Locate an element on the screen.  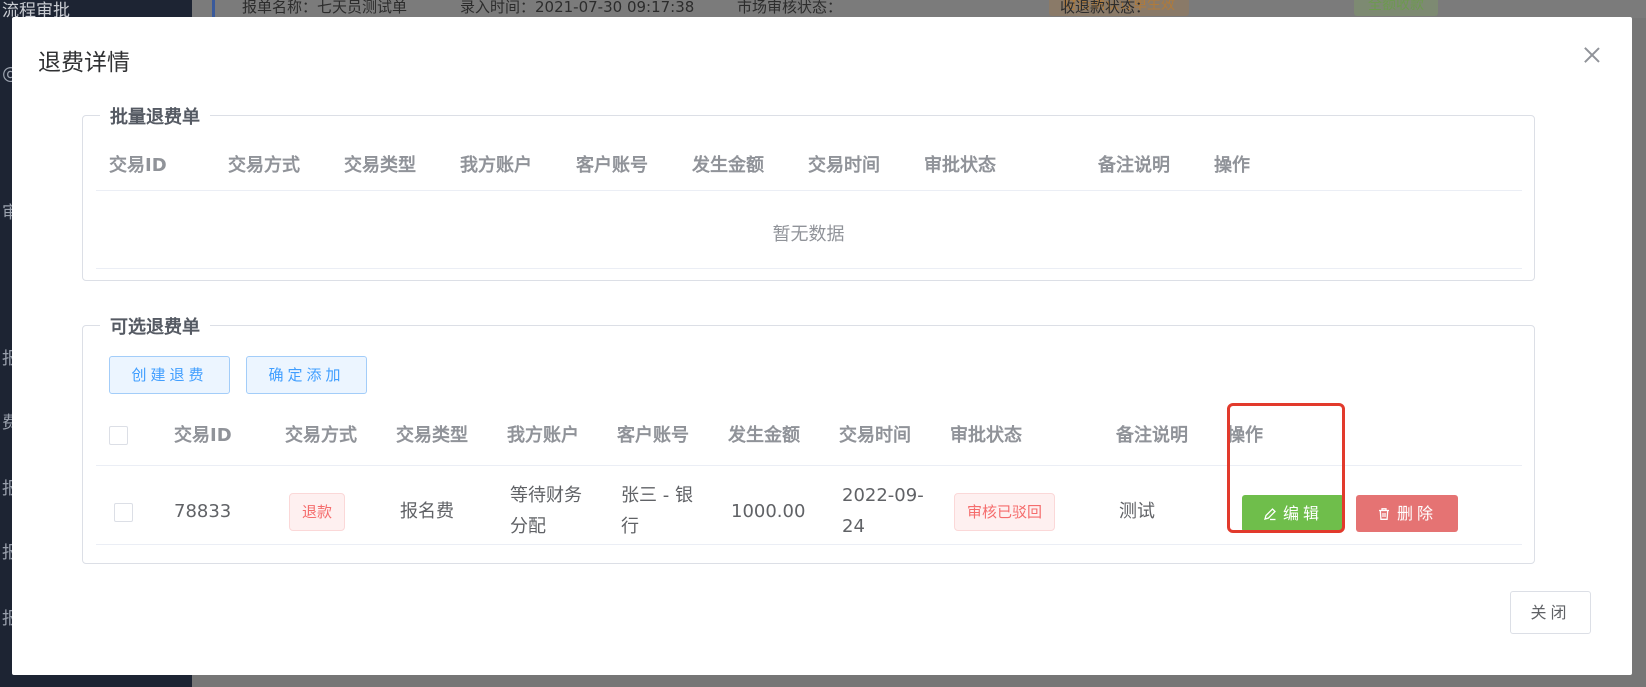
cell-transaction-id: 78833 is located at coordinates (203, 511).